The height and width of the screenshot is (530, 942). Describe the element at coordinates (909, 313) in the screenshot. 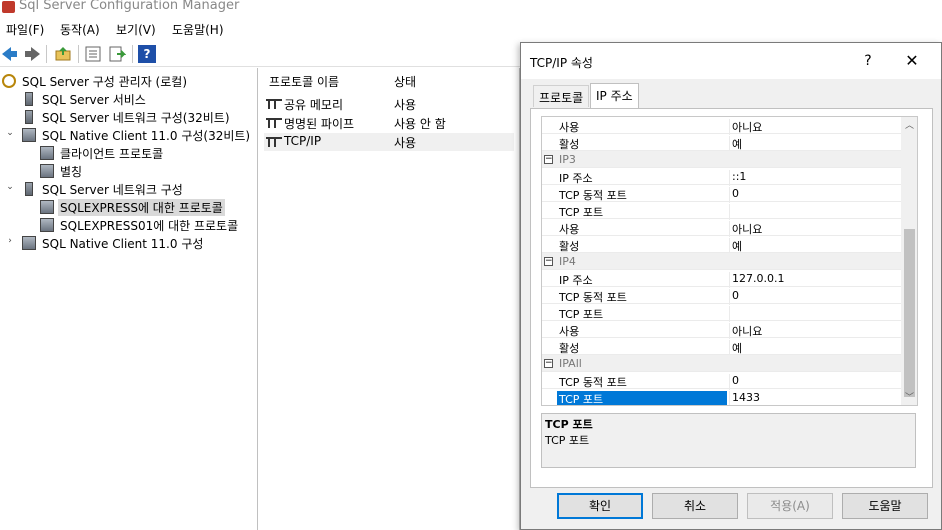

I see `scroll-thumb` at that location.